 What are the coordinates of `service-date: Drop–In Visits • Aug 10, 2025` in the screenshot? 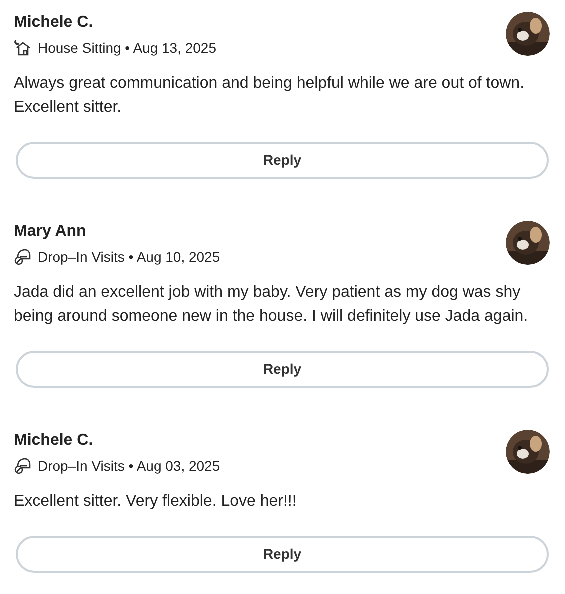 It's located at (129, 257).